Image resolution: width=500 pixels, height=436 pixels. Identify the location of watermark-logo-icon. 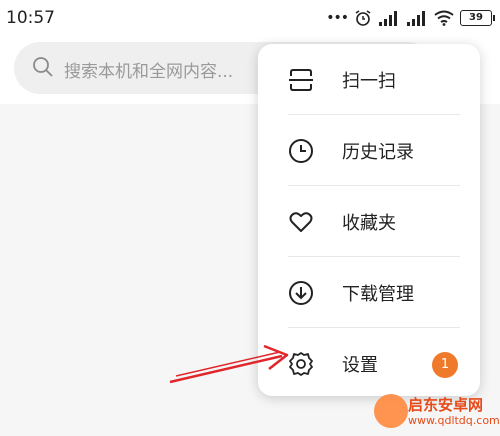
(391, 411).